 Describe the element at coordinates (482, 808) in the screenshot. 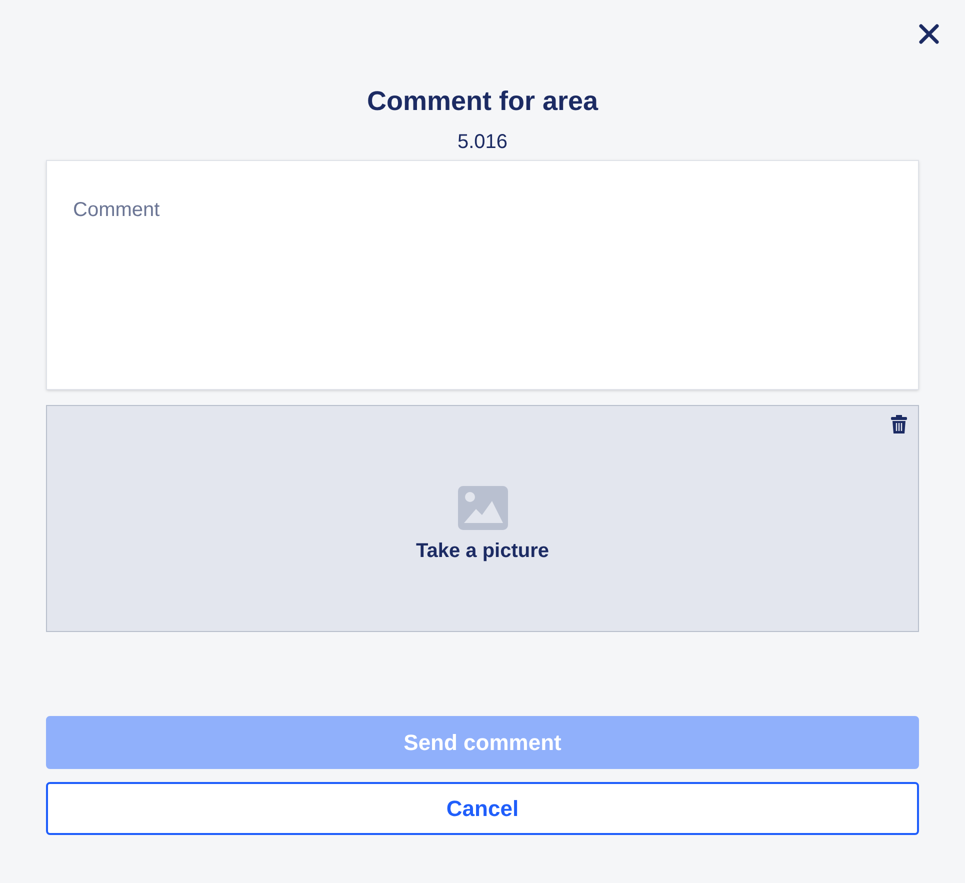

I see `cancel-button: Cancel` at that location.